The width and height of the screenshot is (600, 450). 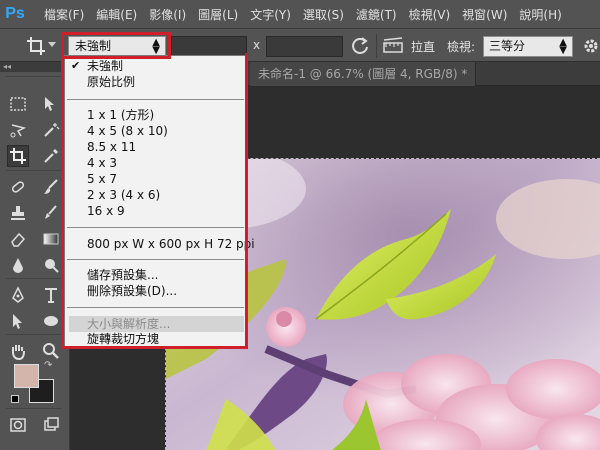 What do you see at coordinates (15, 399) in the screenshot?
I see `default-colors-icon` at bounding box center [15, 399].